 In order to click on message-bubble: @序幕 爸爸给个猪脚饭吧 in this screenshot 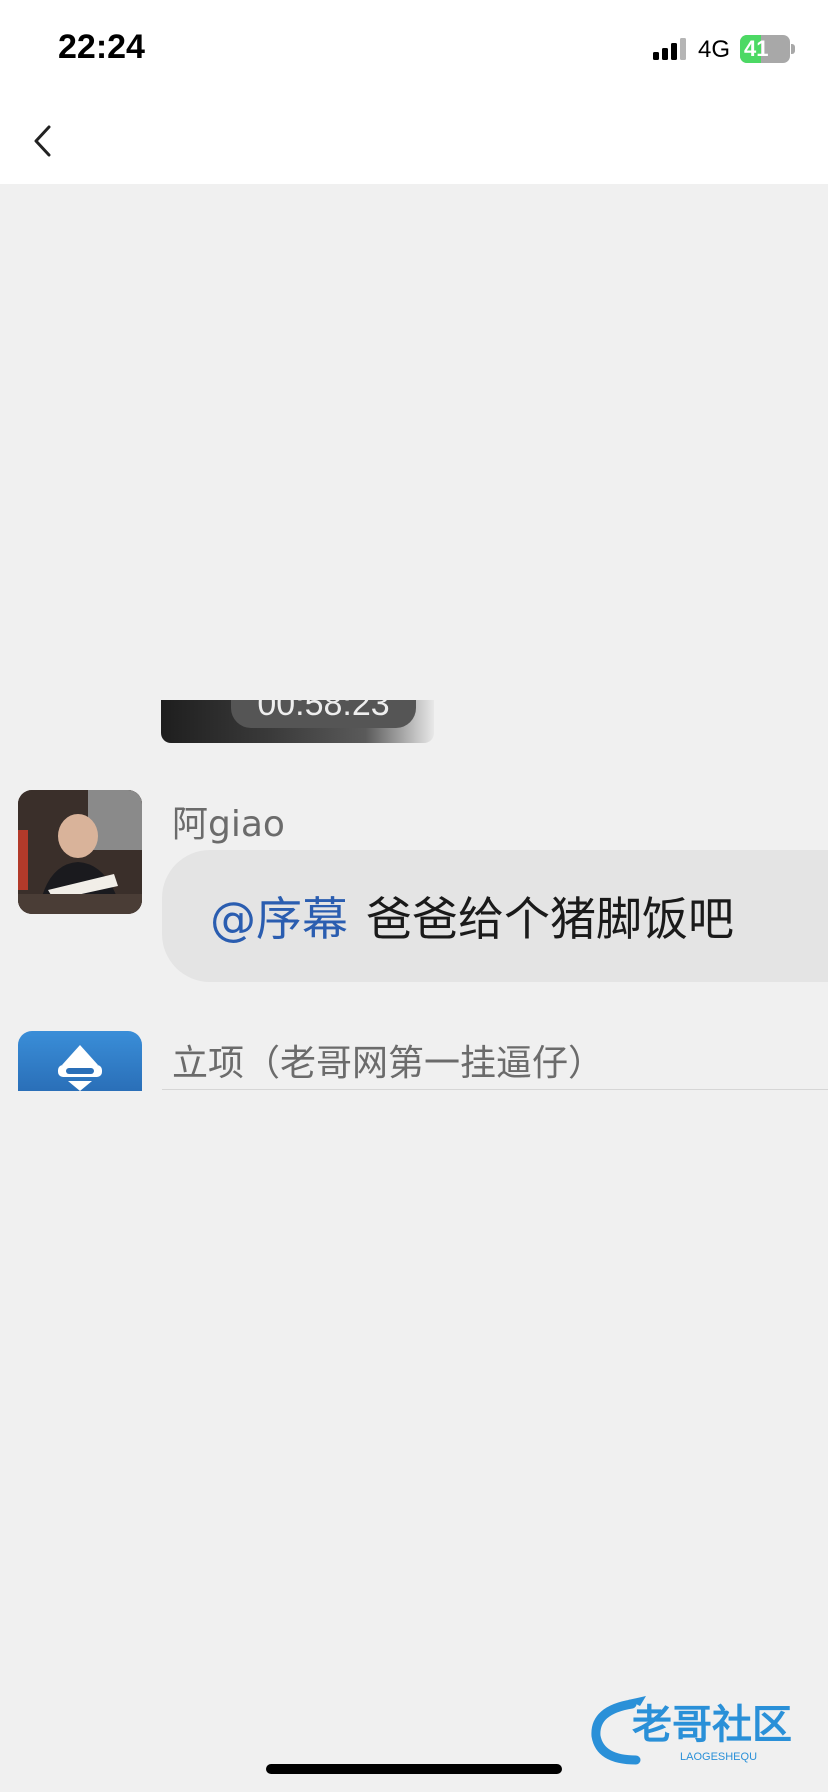, I will do `click(495, 916)`.